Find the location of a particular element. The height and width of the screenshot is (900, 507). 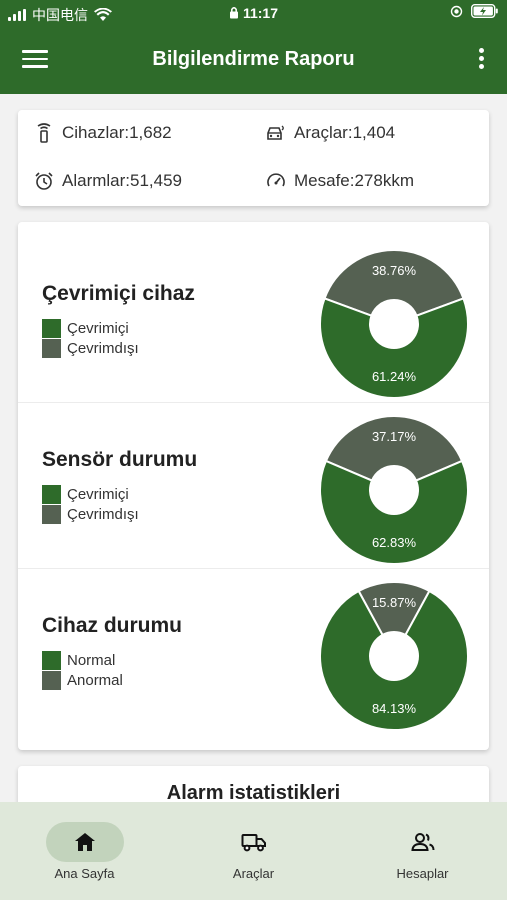

chart-title: Sensör durumu is located at coordinates (120, 459).